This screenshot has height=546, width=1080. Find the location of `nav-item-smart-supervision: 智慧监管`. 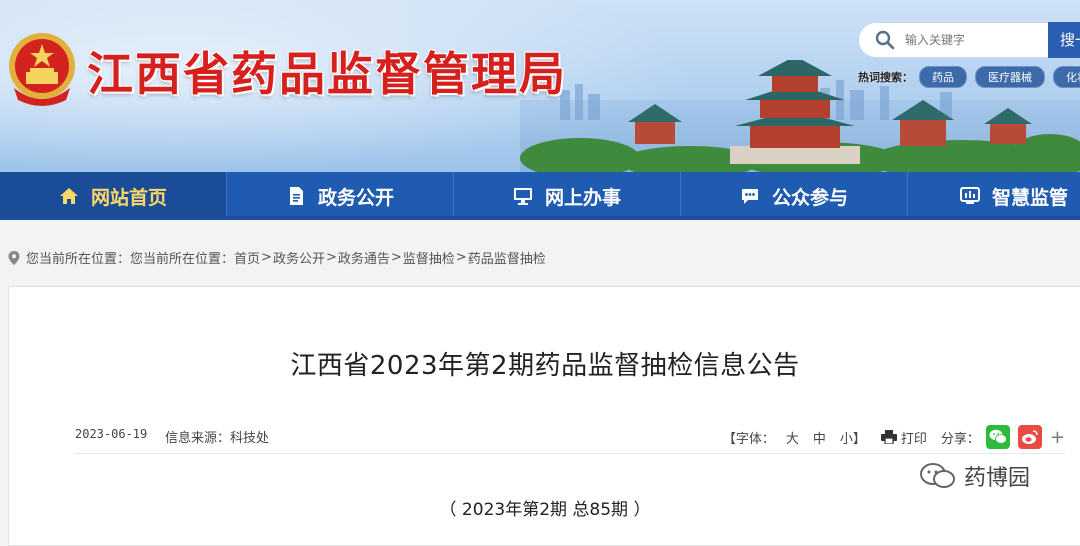

nav-item-smart-supervision: 智慧监管 is located at coordinates (994, 194).